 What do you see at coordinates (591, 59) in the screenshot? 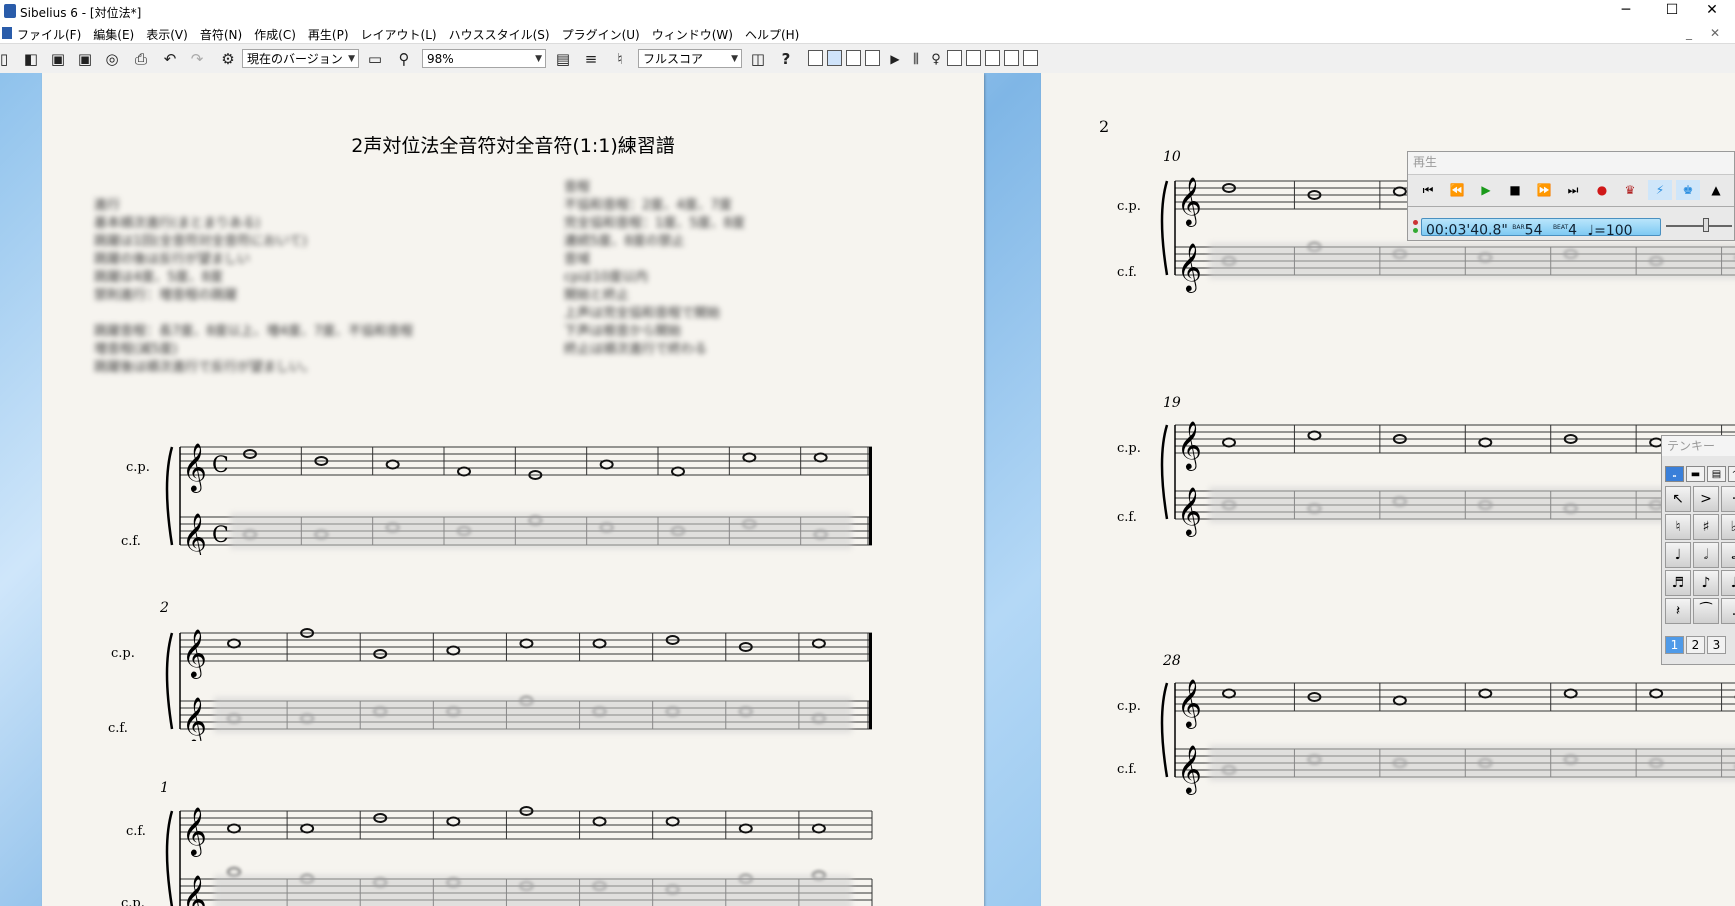
I see `list-icon: ≡` at bounding box center [591, 59].